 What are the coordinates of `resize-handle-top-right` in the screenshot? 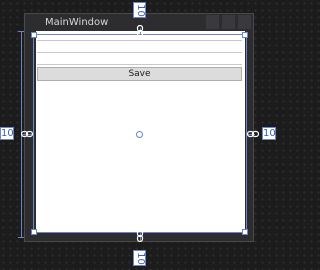 It's located at (245, 35).